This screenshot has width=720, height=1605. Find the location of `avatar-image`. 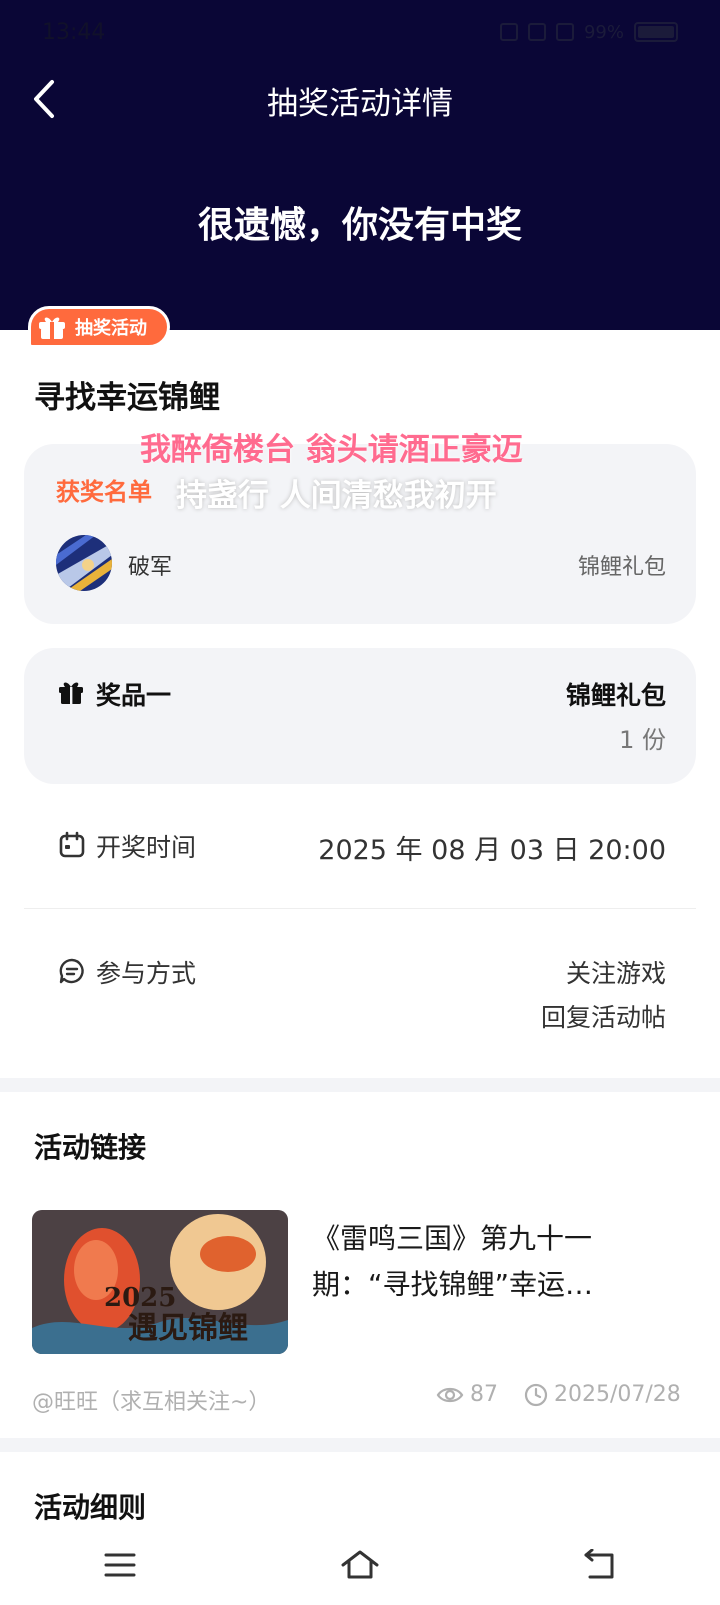

avatar-image is located at coordinates (84, 563).